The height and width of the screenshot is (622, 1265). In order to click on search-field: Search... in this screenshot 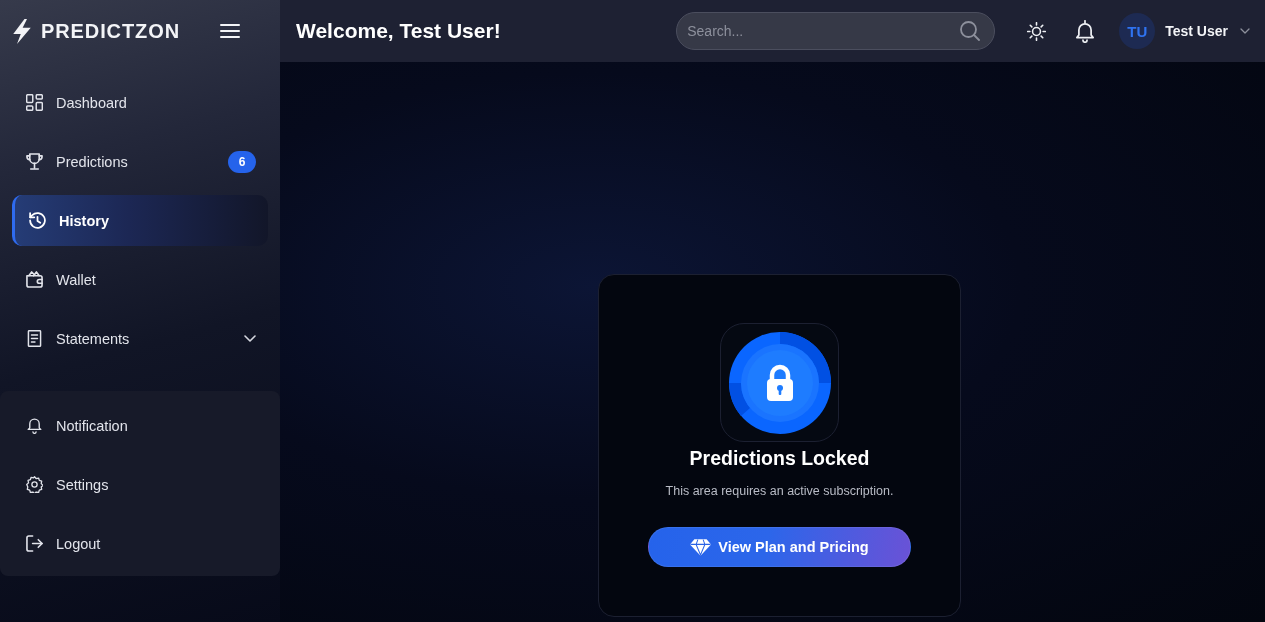, I will do `click(836, 31)`.